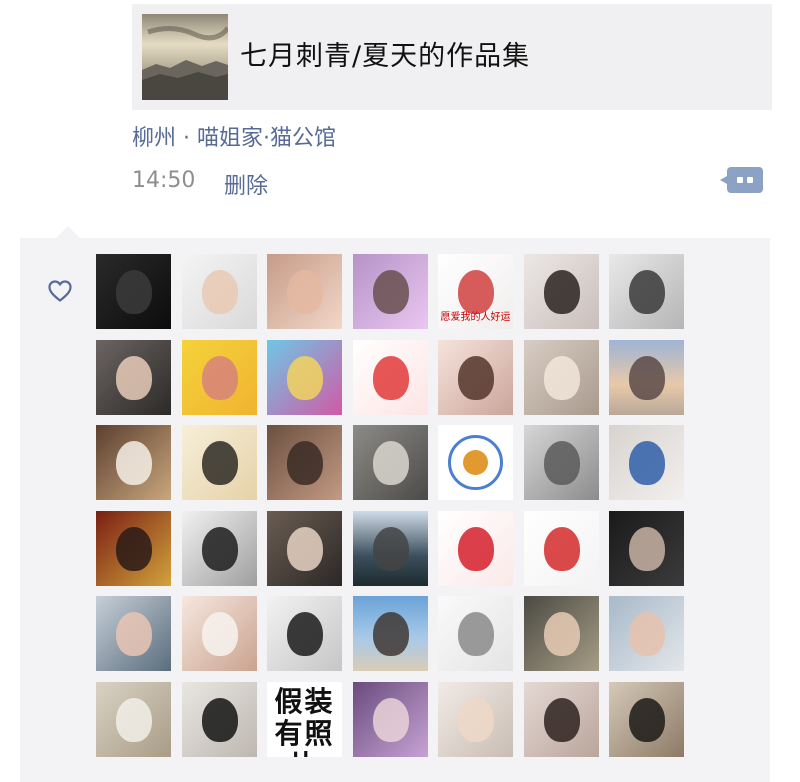 The height and width of the screenshot is (782, 800). Describe the element at coordinates (185, 57) in the screenshot. I see `link-thumbnail` at that location.